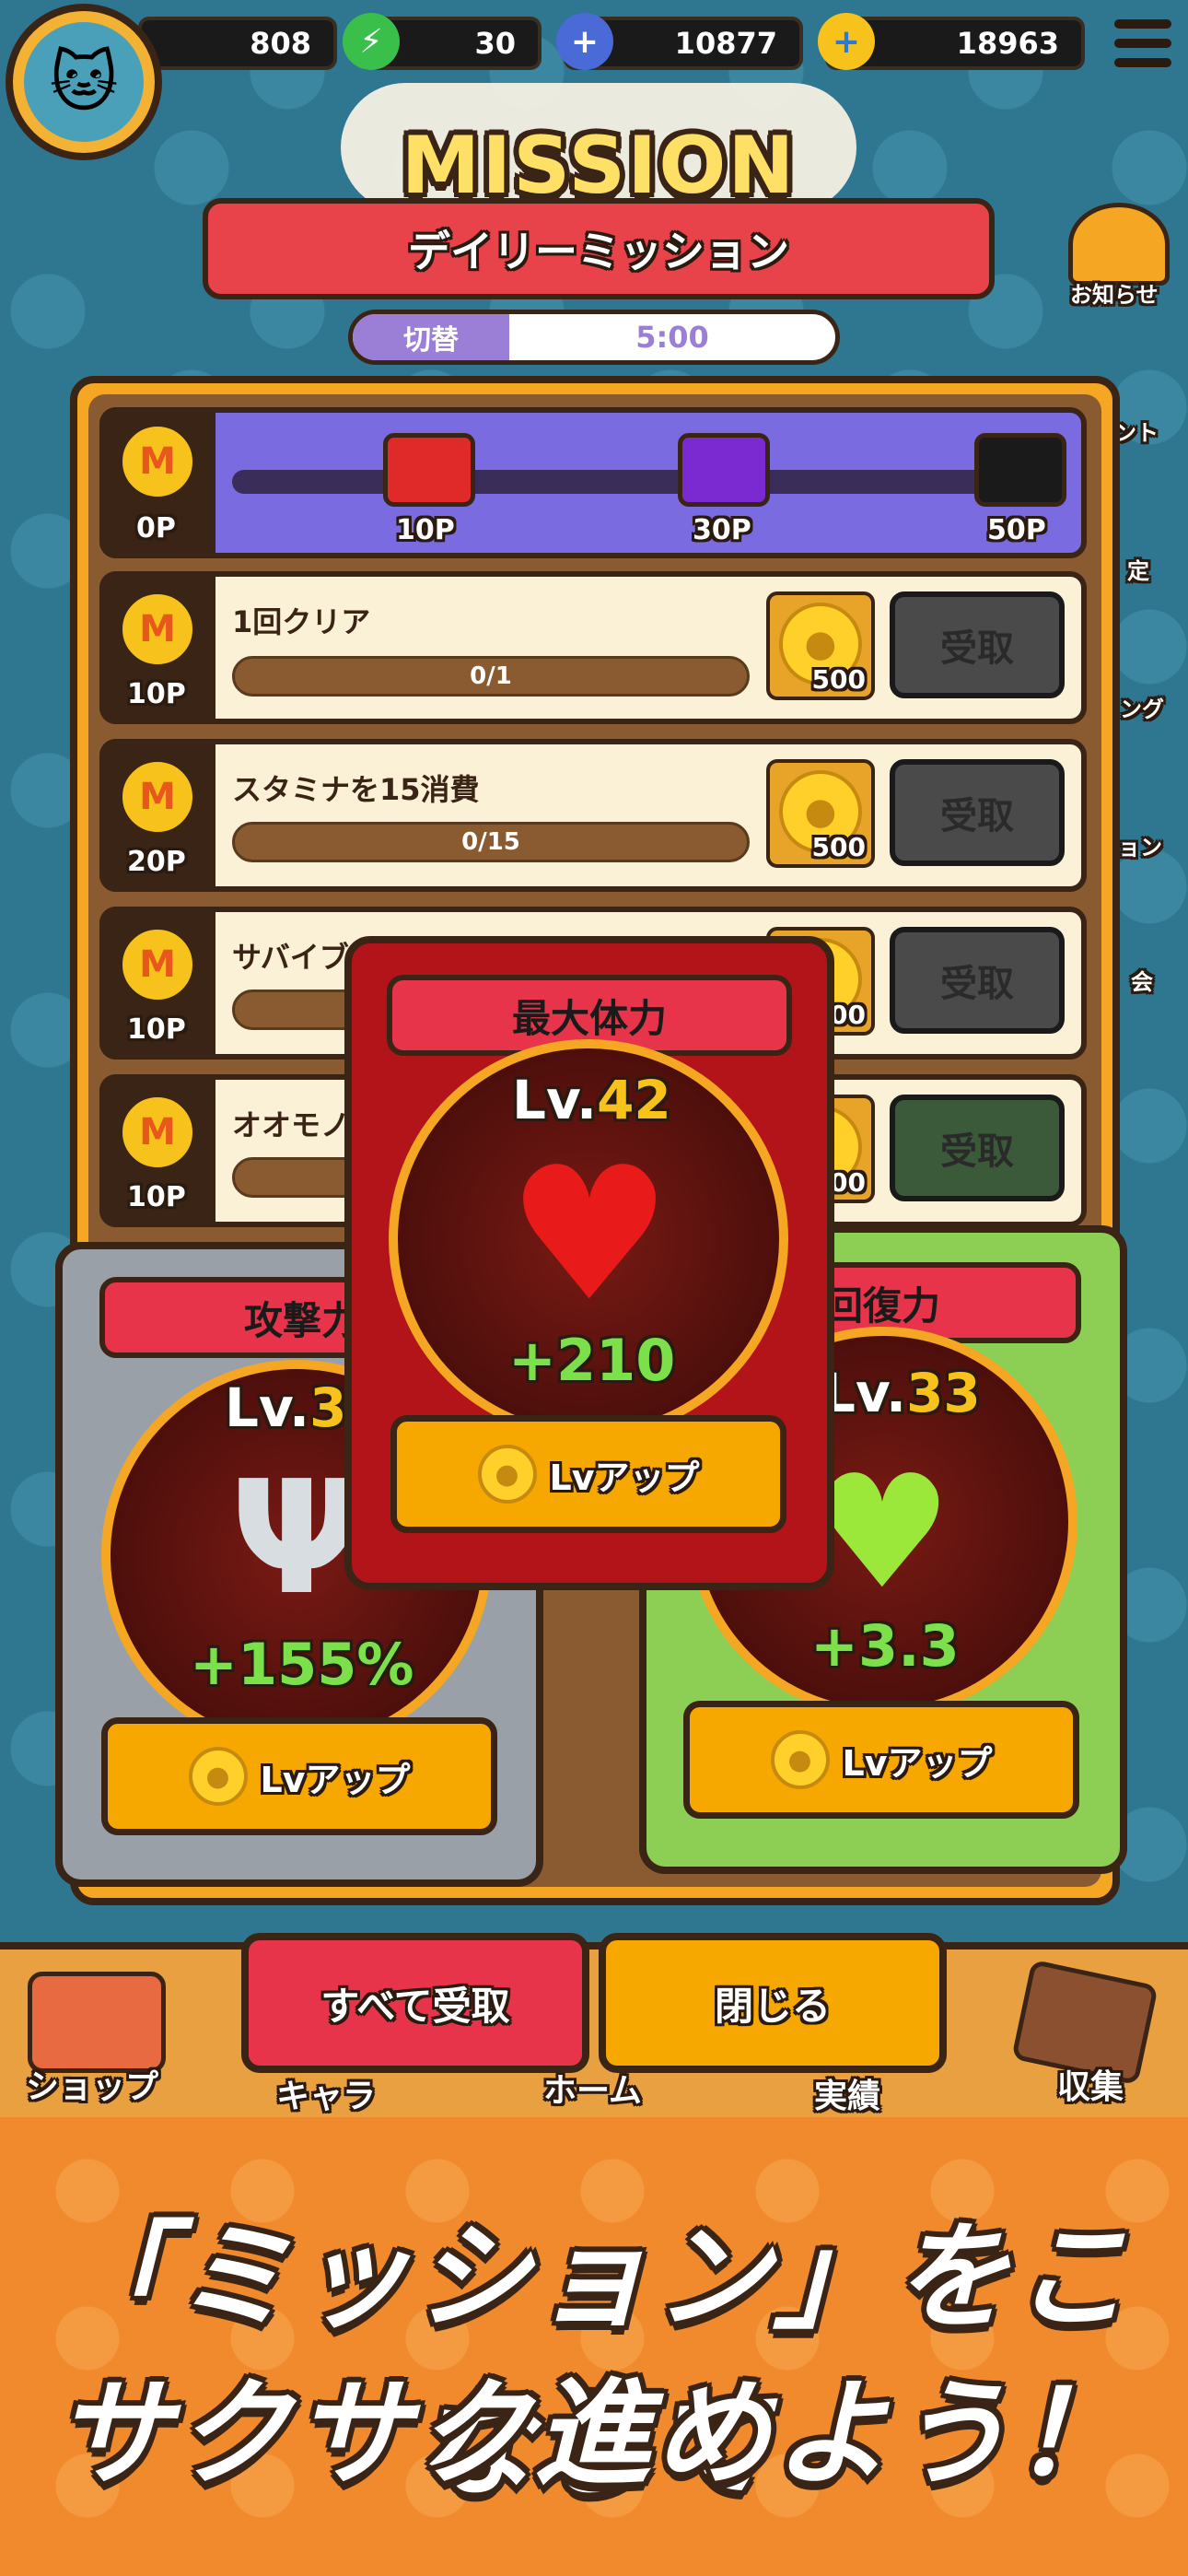 The image size is (1188, 2576). Describe the element at coordinates (491, 676) in the screenshot. I see `mission-progress-bar: 0/1` at that location.